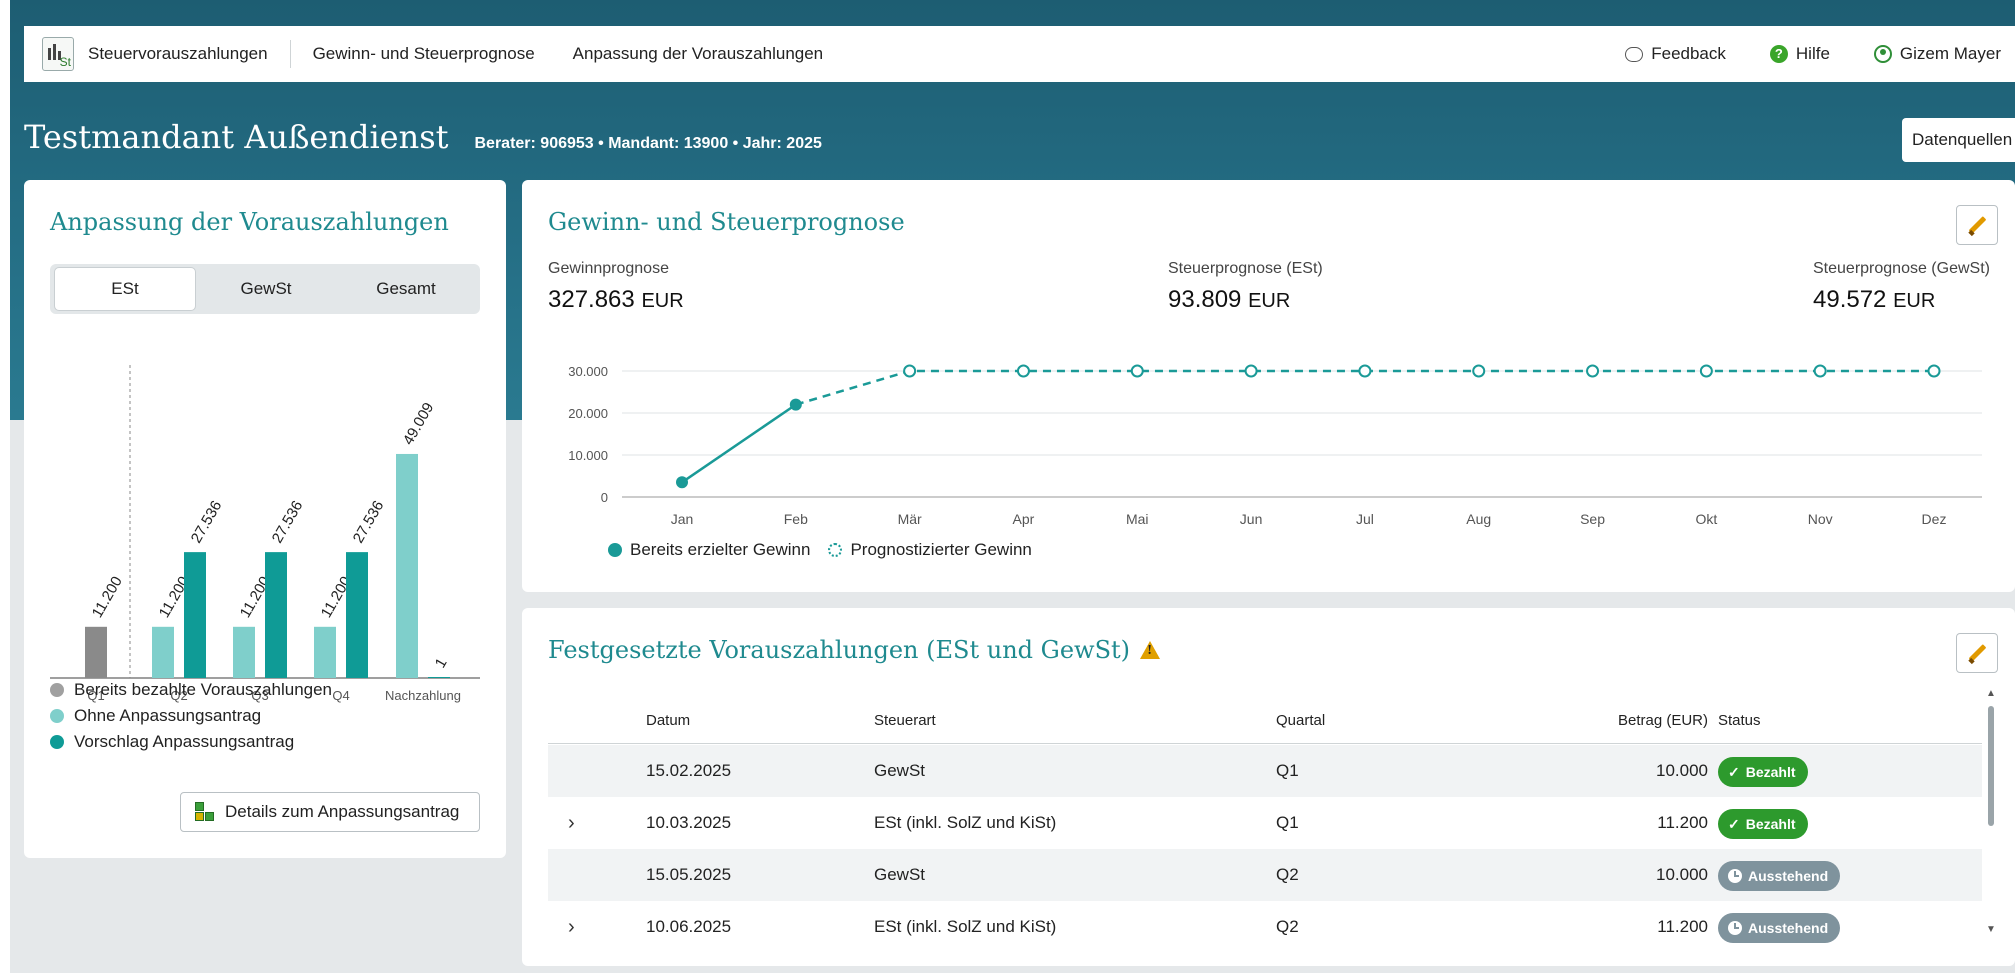 The image size is (2015, 973). I want to click on legend-item-without: Ohne Anpassungsantrag, so click(155, 716).